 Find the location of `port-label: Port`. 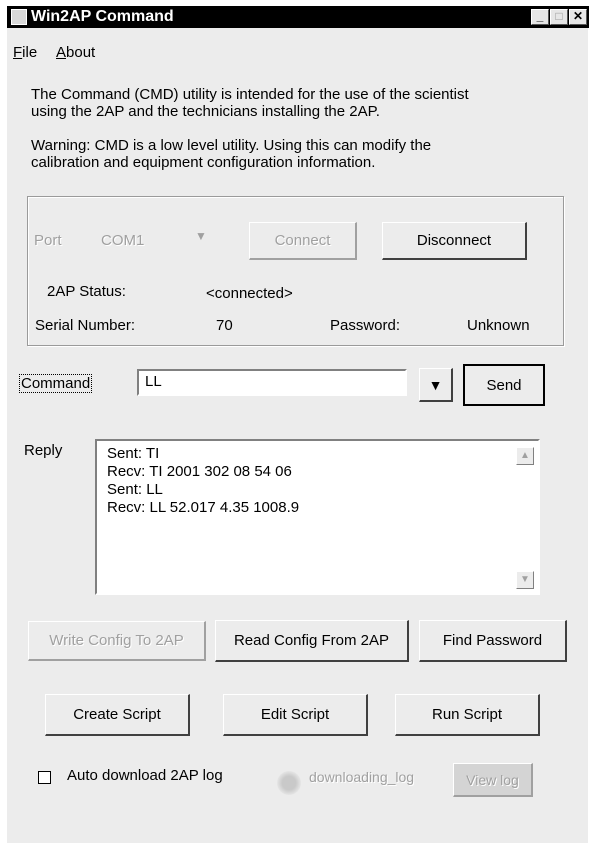

port-label: Port is located at coordinates (48, 240).